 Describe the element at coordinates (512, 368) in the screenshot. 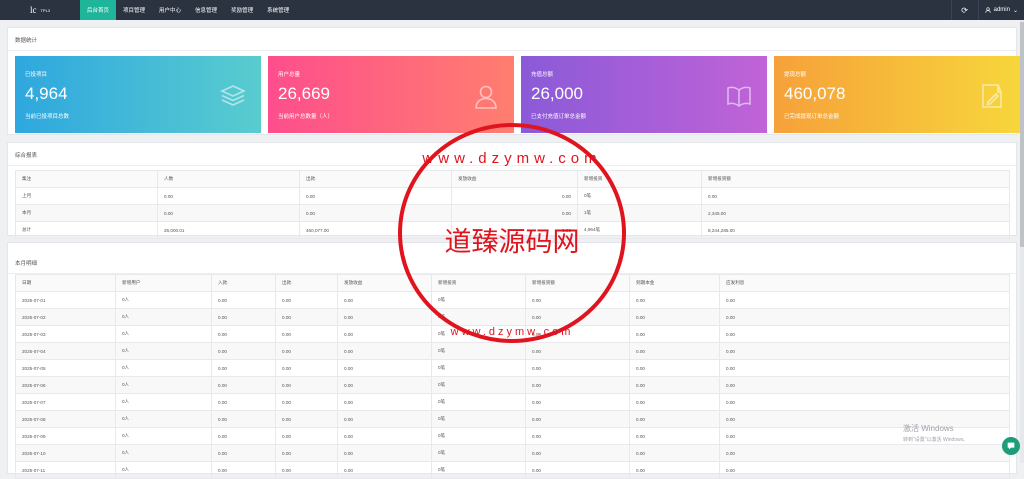

I see `table-row: 2025-07-05 0人 0.00 0.00 0.00 0笔 0.00 0.00 0.00` at that location.